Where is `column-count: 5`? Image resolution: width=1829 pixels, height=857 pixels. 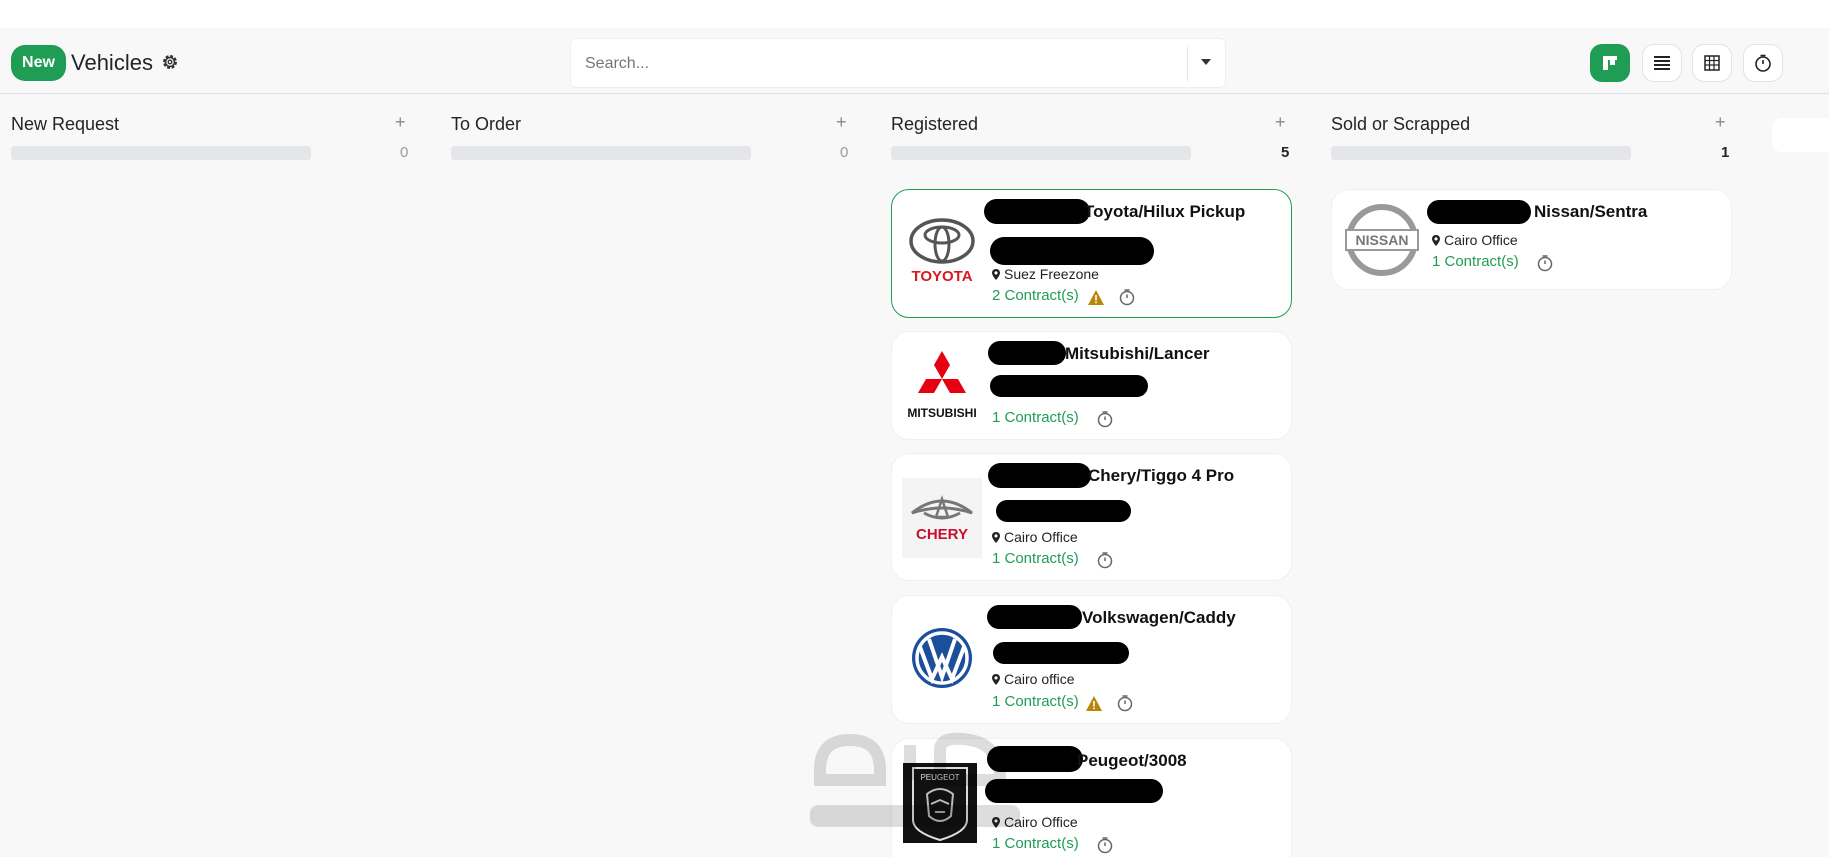 column-count: 5 is located at coordinates (1285, 152).